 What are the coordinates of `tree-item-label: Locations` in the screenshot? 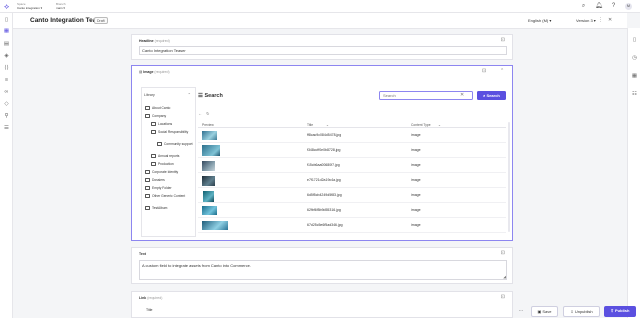 It's located at (165, 124).